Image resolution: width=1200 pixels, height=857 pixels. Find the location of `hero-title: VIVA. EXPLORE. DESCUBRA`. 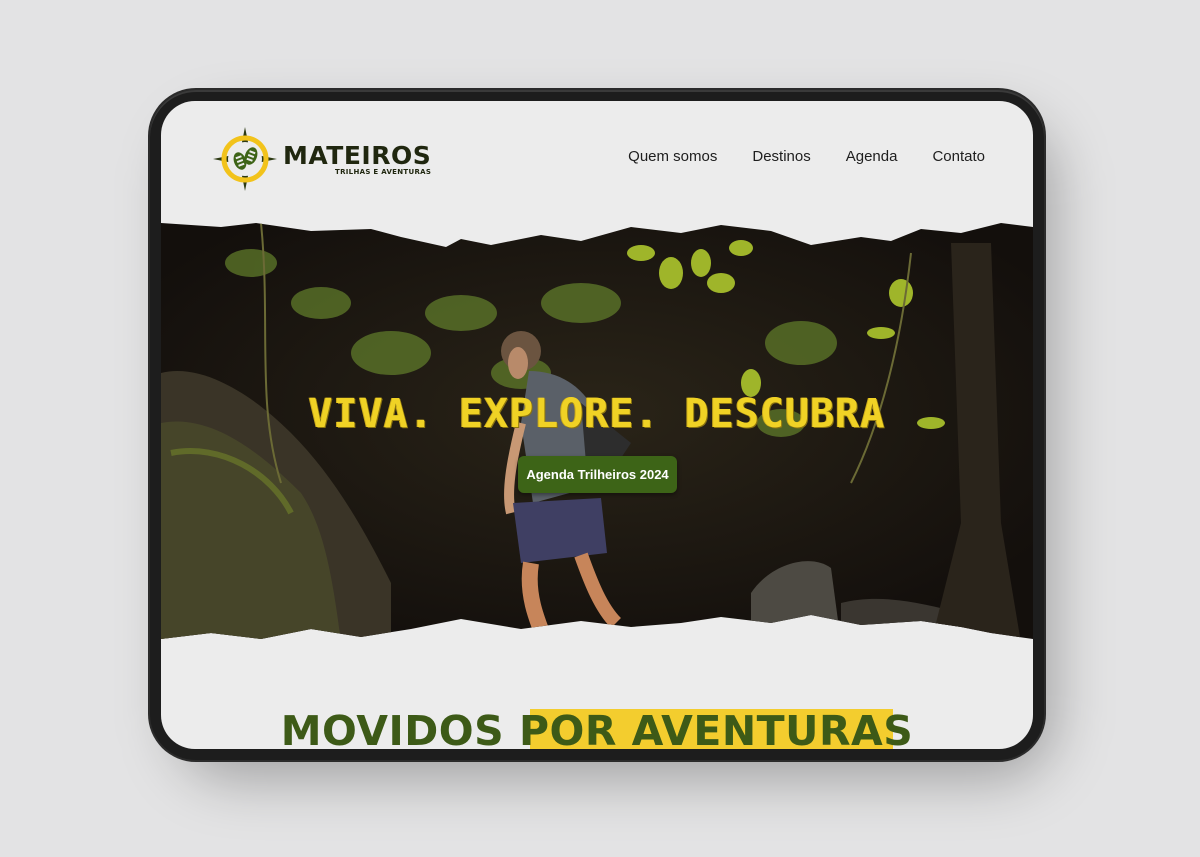

hero-title: VIVA. EXPLORE. DESCUBRA is located at coordinates (597, 414).